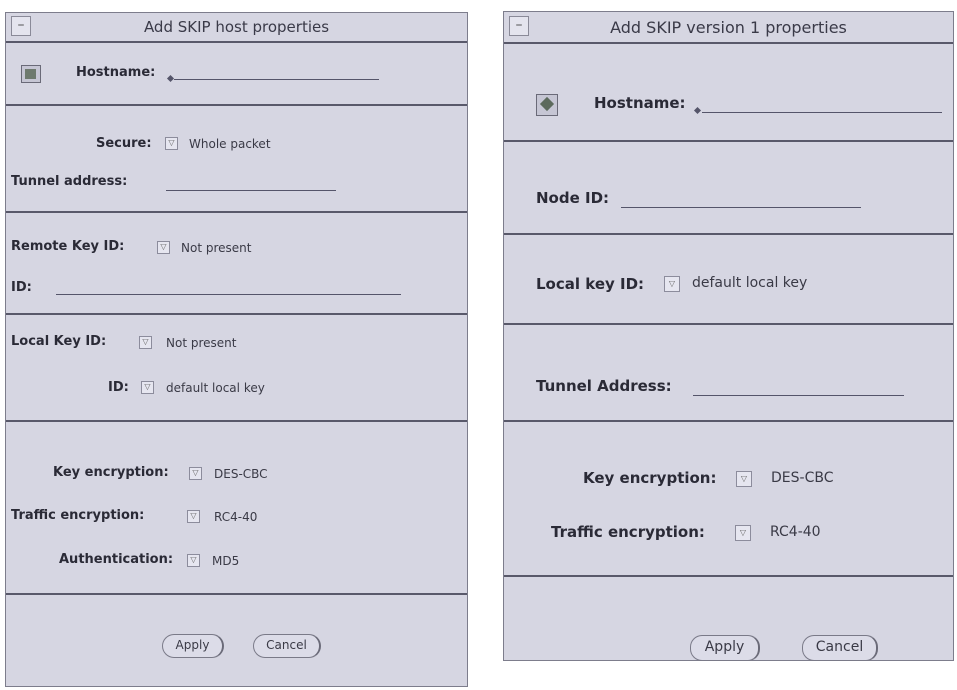 The height and width of the screenshot is (690, 957). What do you see at coordinates (68, 246) in the screenshot?
I see `remote-key-id-label: Remote Key ID:` at bounding box center [68, 246].